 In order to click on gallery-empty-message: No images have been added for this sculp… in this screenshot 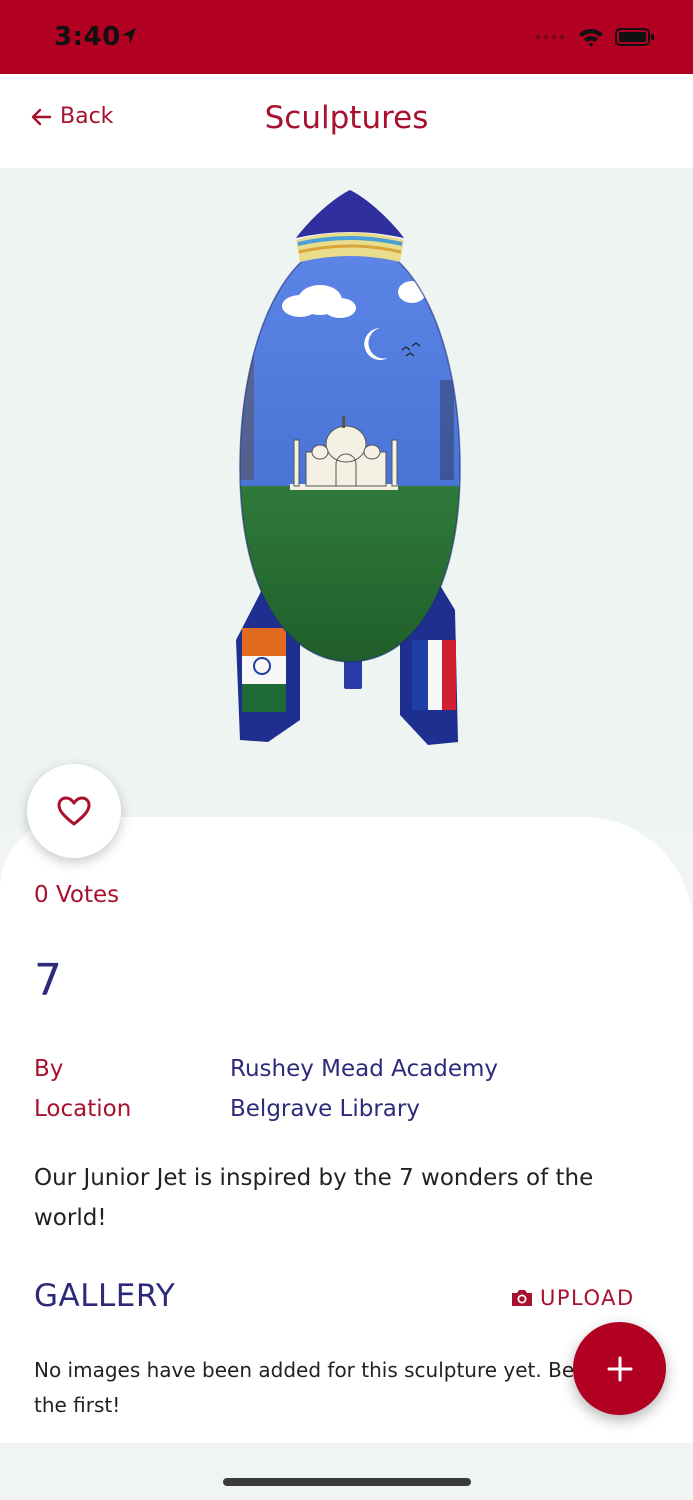, I will do `click(304, 1387)`.